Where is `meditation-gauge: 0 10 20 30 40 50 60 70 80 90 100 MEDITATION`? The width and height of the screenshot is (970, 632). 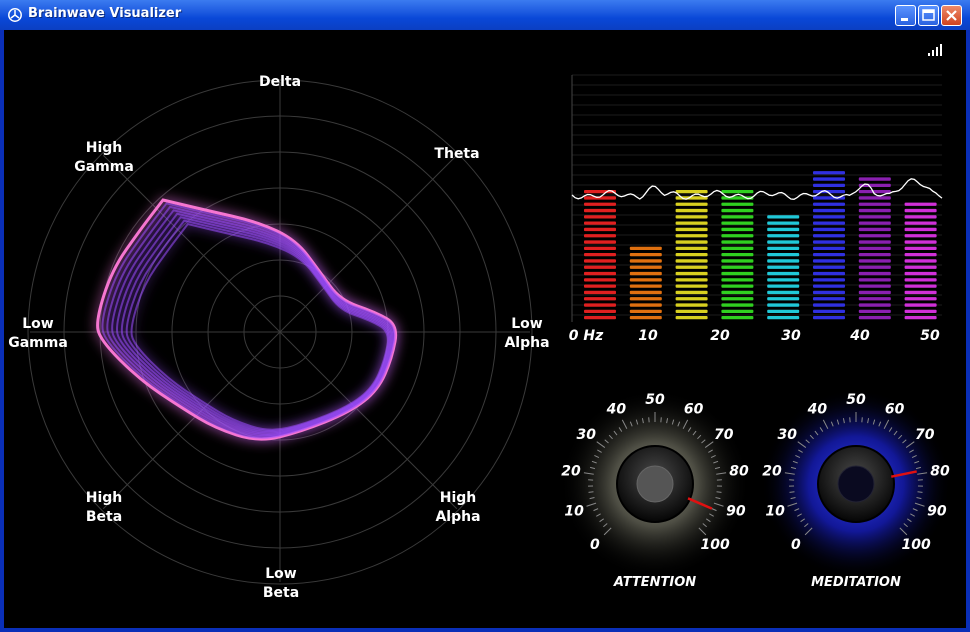 meditation-gauge: 0 10 20 30 40 50 60 70 80 90 100 MEDITATION is located at coordinates (856, 489).